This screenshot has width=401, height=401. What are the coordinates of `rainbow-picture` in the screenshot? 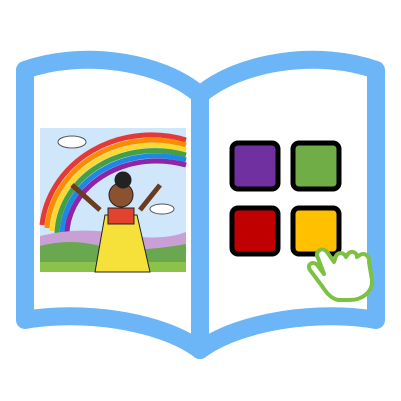 It's located at (113, 200).